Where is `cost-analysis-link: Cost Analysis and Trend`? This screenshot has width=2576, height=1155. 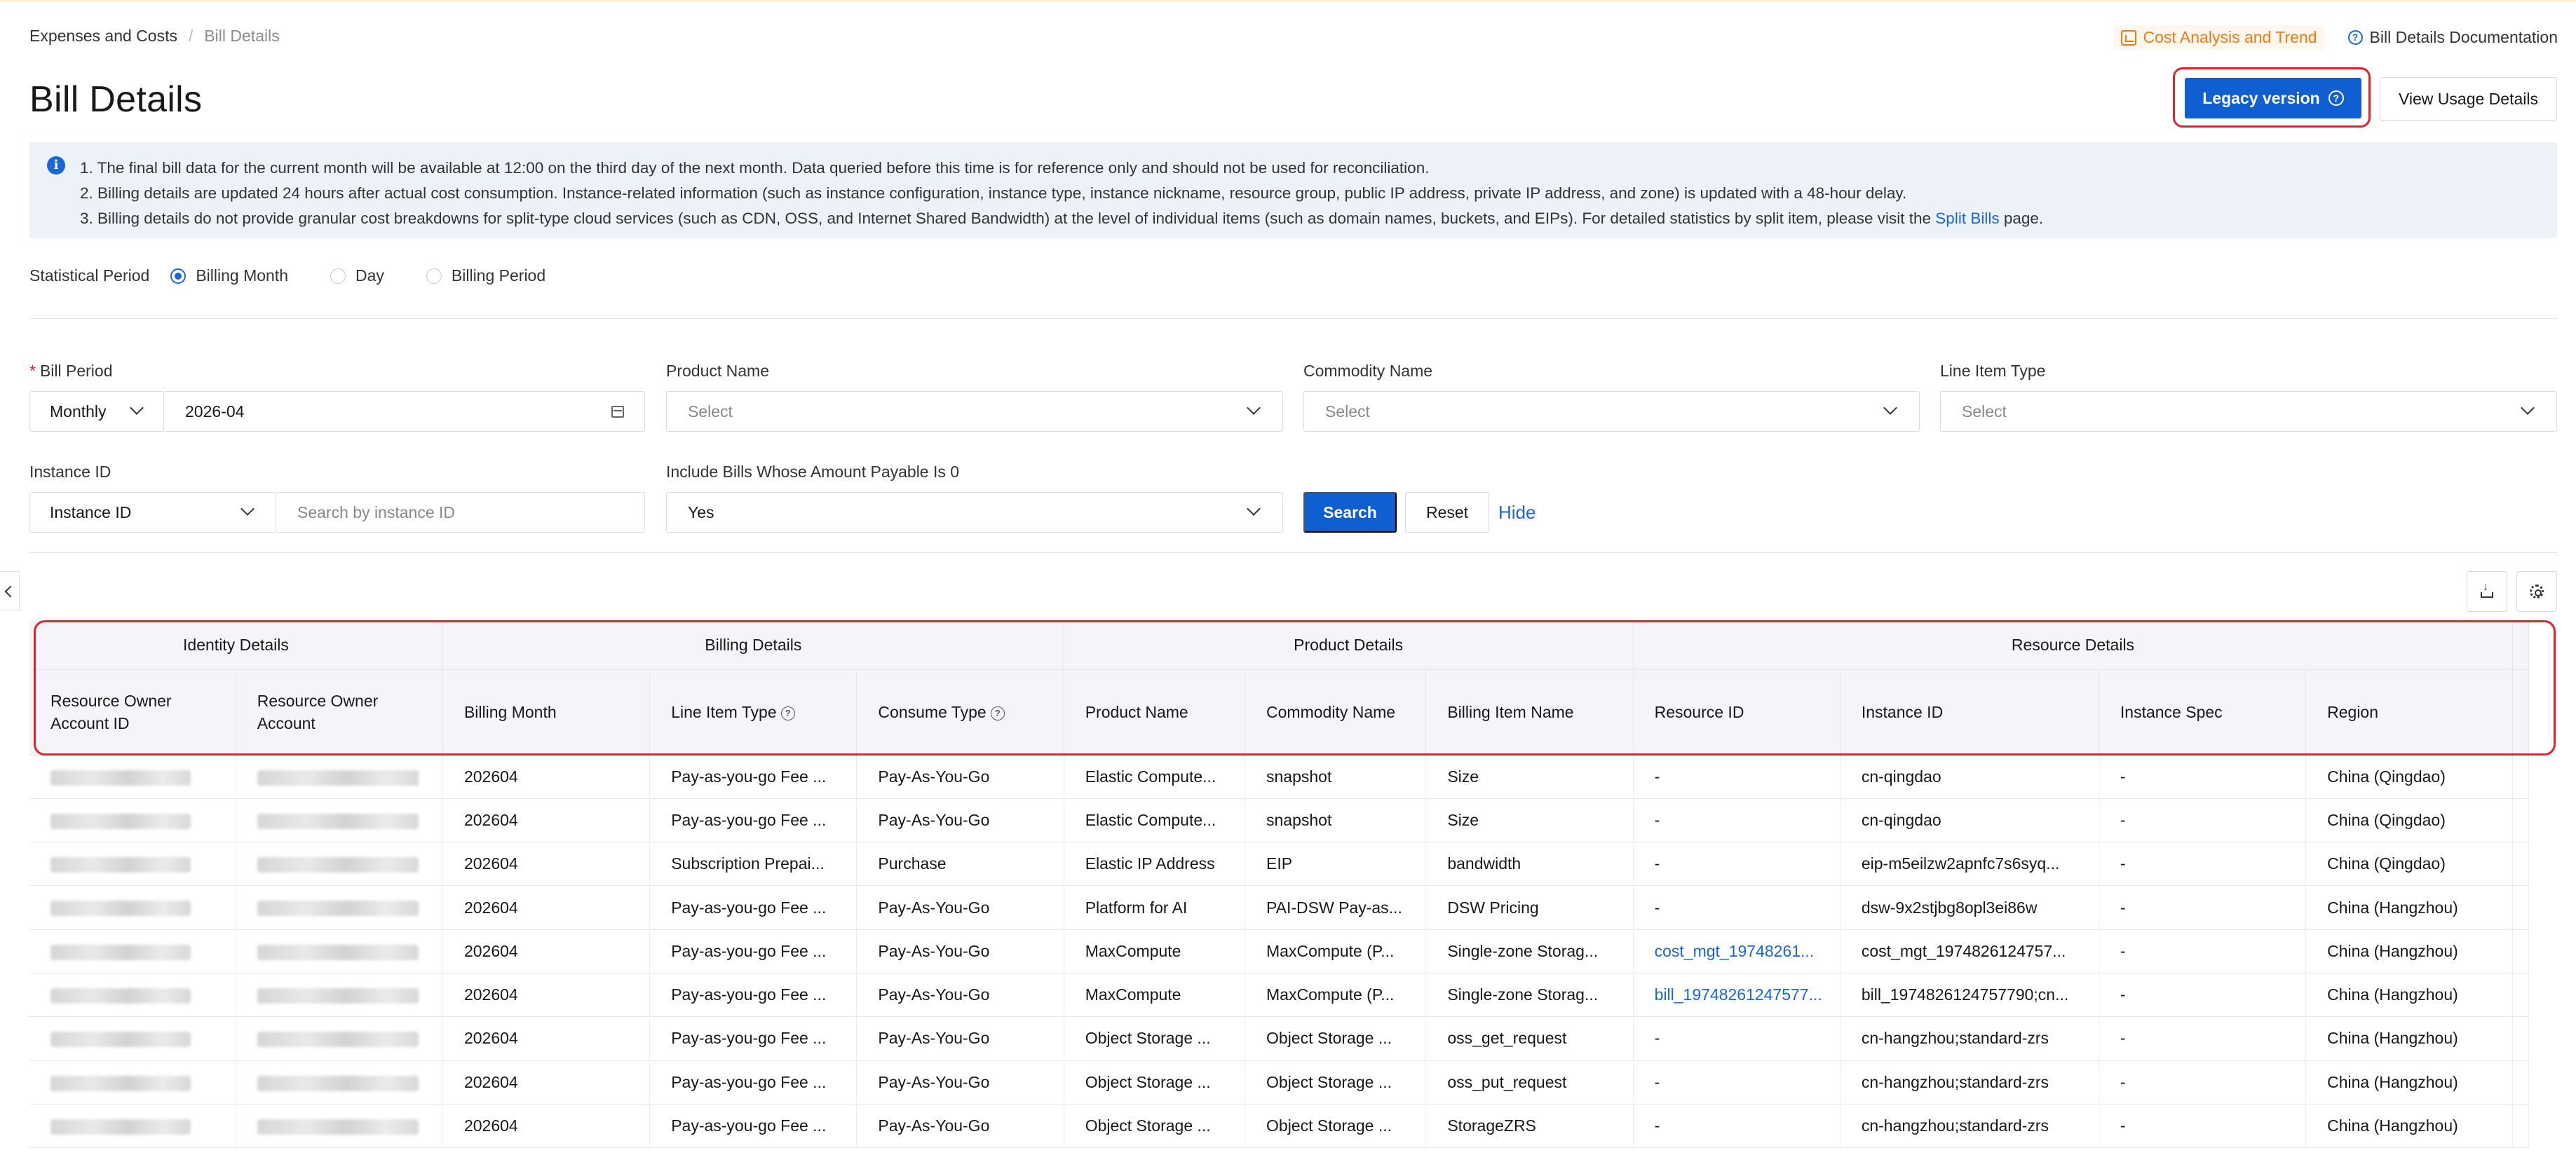
cost-analysis-link: Cost Analysis and Trend is located at coordinates (2218, 37).